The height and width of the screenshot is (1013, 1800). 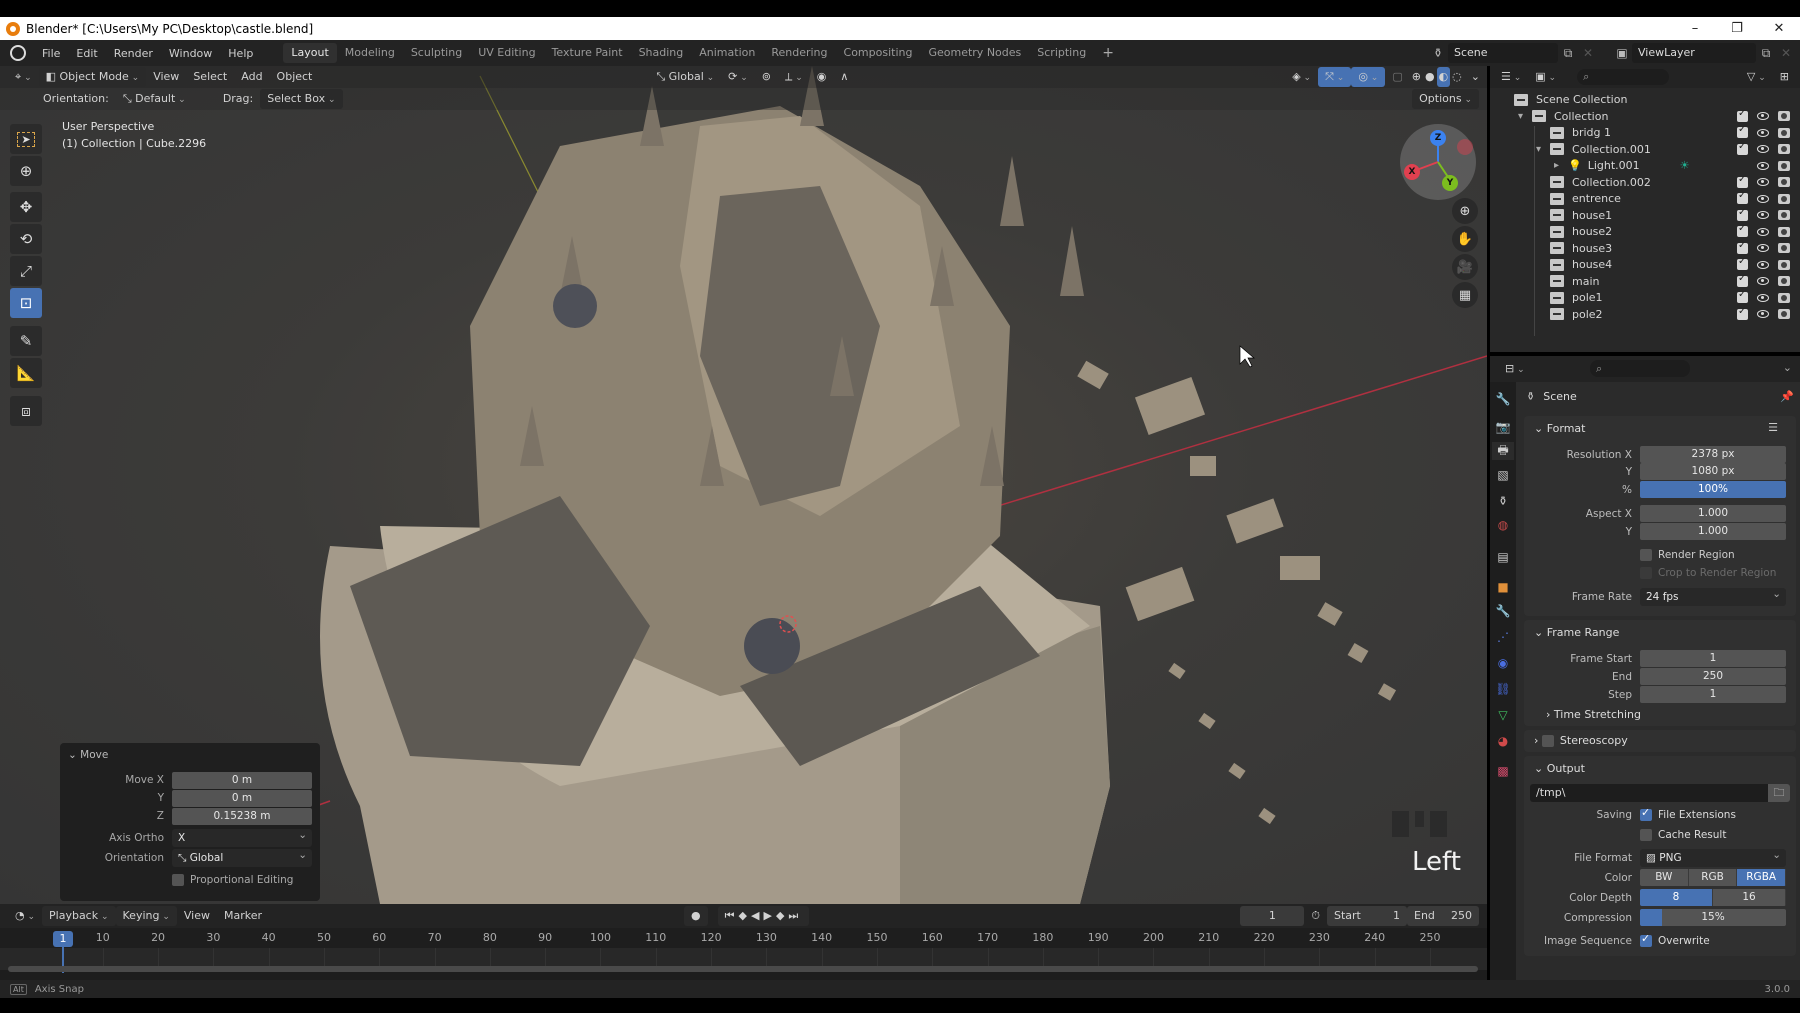 What do you see at coordinates (1749, 897) in the screenshot?
I see `color-depth-16: 16` at bounding box center [1749, 897].